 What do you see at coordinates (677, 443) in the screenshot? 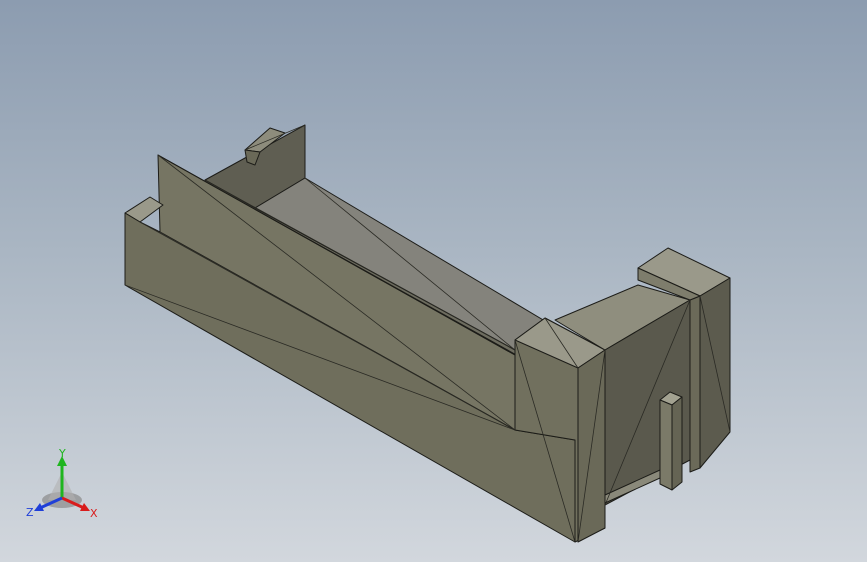
I see `small-post-side` at bounding box center [677, 443].